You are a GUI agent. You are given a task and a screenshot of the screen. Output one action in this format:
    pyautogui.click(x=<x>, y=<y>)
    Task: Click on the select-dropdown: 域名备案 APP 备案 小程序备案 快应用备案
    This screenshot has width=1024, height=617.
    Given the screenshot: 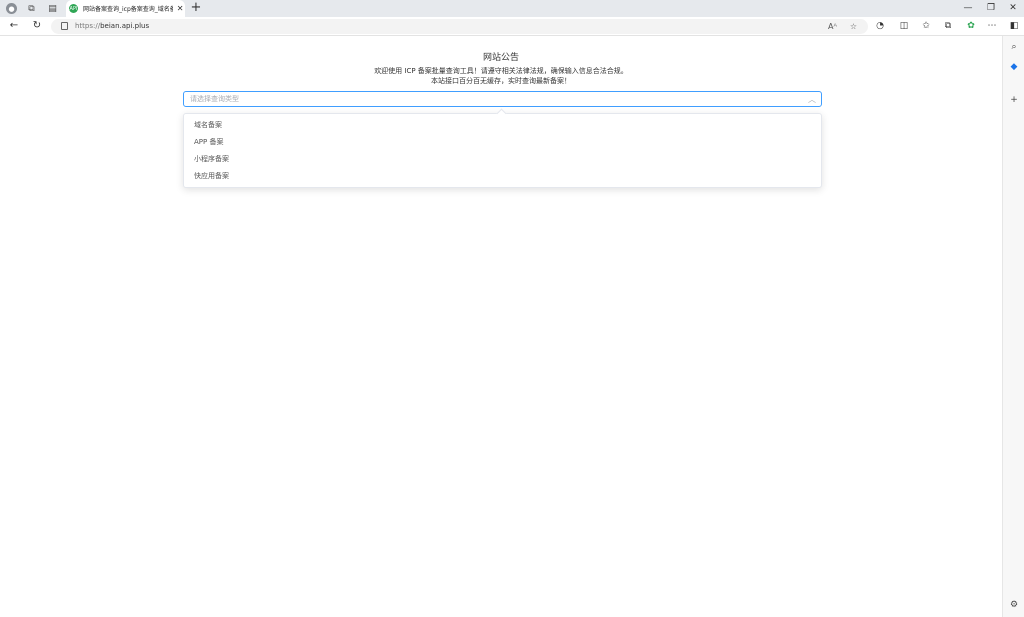 What is the action you would take?
    pyautogui.click(x=502, y=148)
    